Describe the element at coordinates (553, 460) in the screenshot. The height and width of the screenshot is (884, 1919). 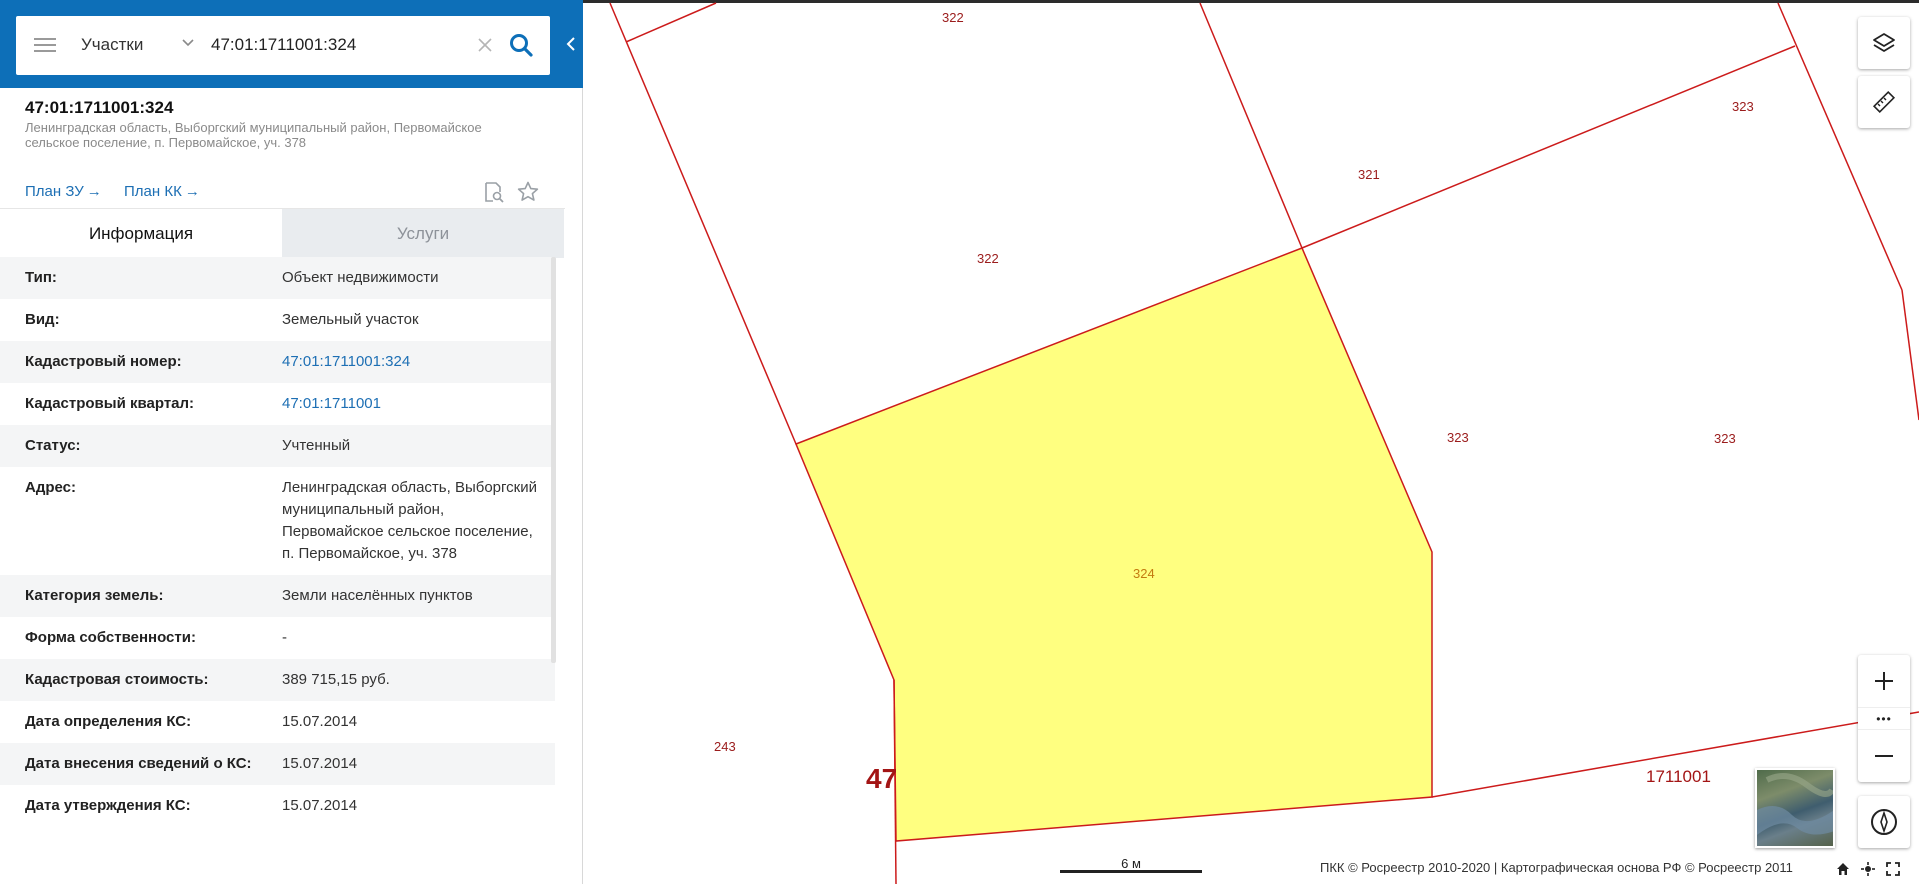
I see `info-scrollbar` at that location.